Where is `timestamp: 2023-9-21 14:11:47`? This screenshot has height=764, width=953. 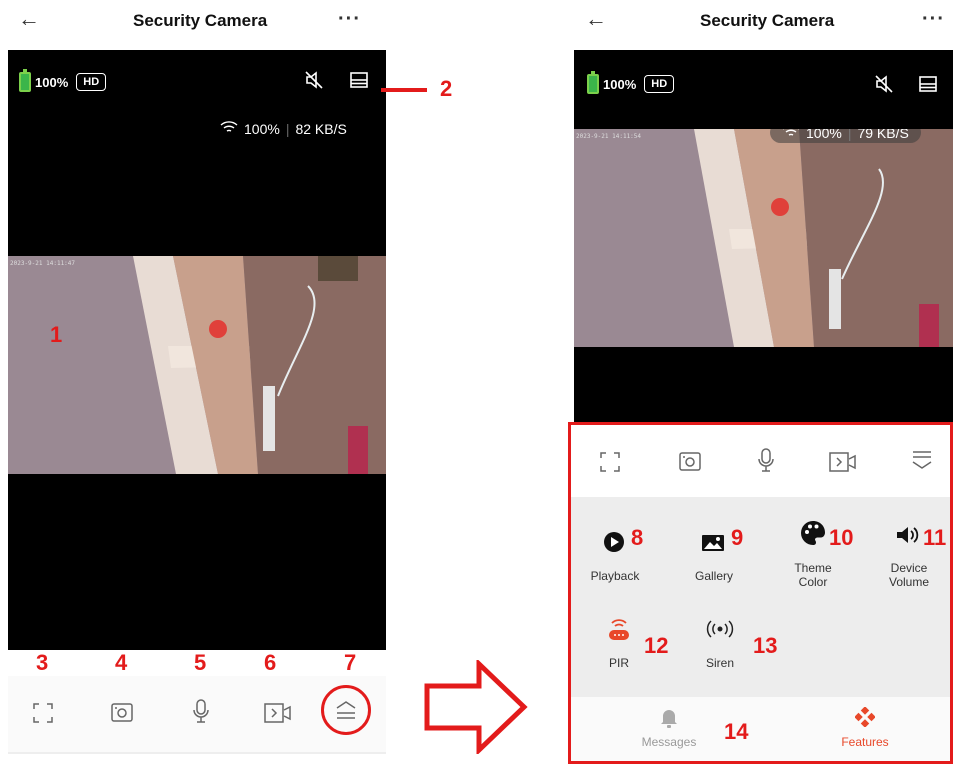
timestamp: 2023-9-21 14:11:47 is located at coordinates (43, 263).